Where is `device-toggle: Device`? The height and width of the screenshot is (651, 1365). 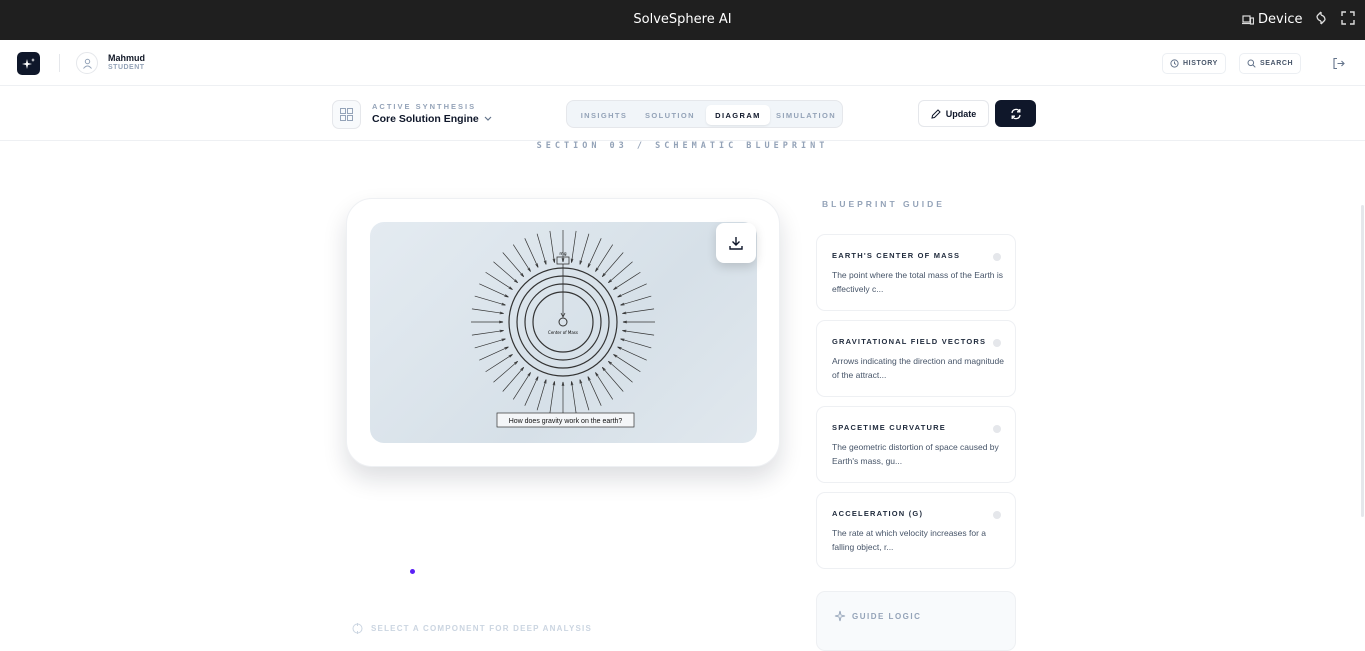 device-toggle: Device is located at coordinates (1272, 19).